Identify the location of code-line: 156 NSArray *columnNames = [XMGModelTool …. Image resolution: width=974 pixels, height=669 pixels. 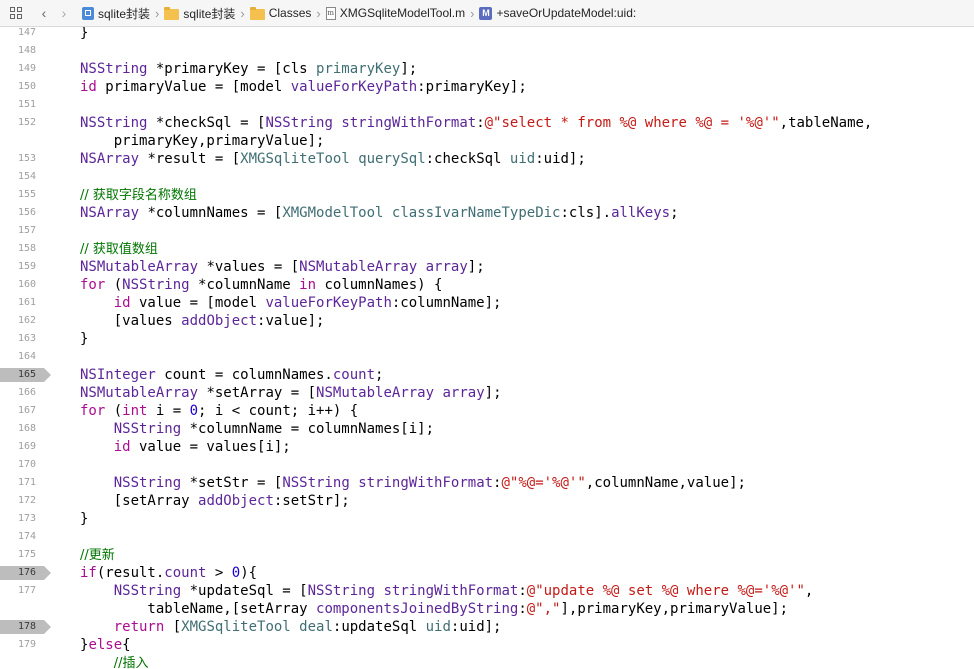
(487, 213).